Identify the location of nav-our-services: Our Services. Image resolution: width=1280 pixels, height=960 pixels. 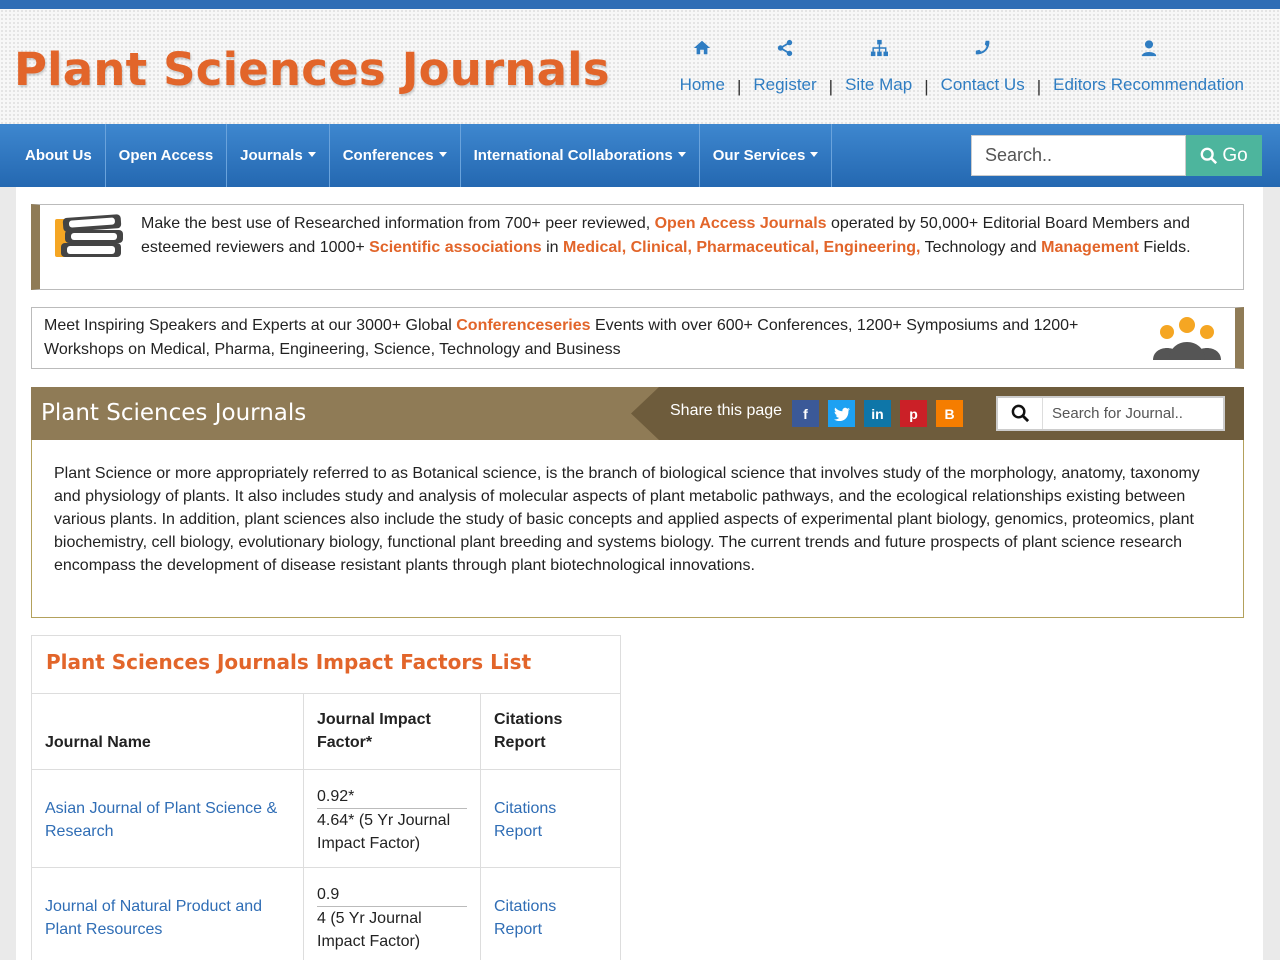
(766, 155).